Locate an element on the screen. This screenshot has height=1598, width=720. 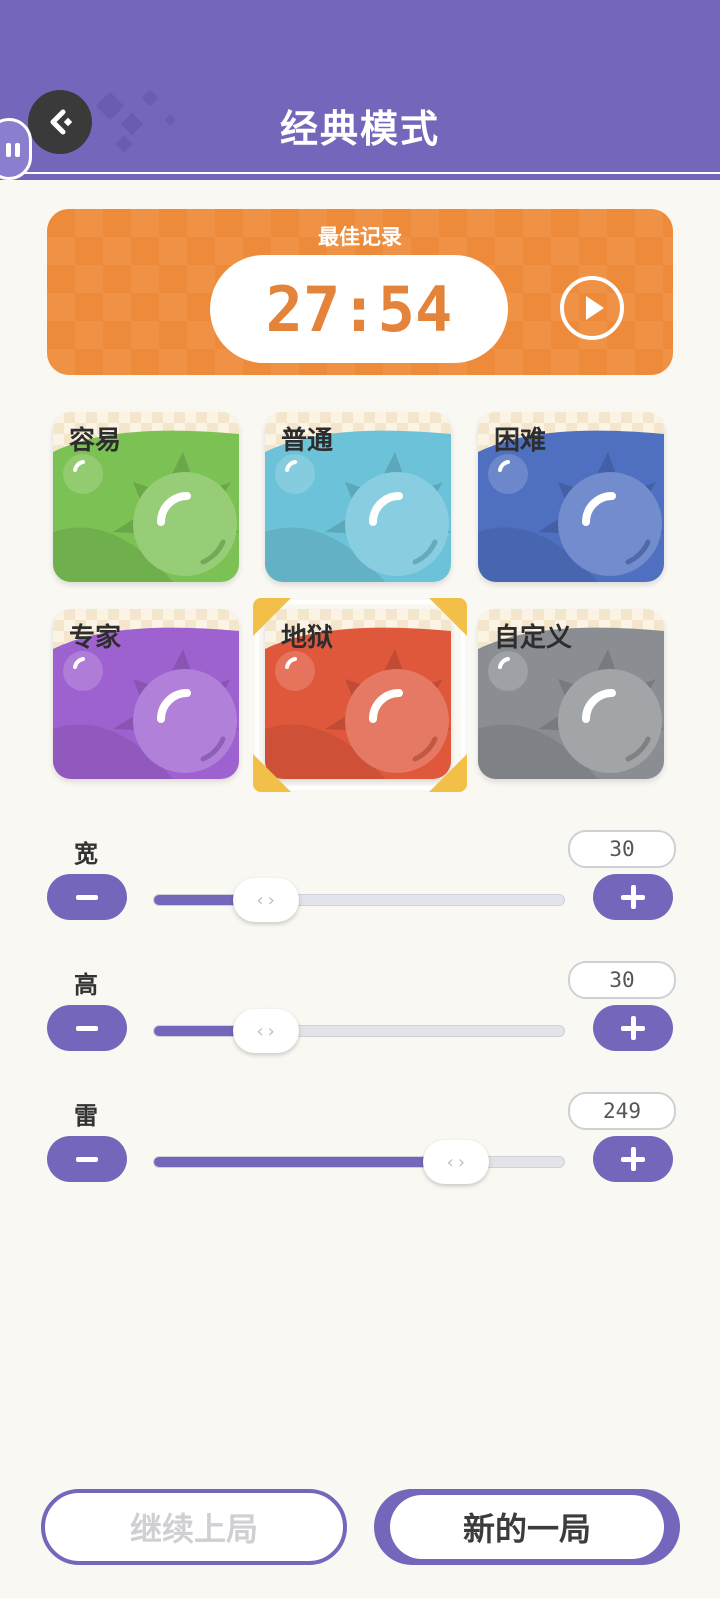
best-record-card: 最佳记录 27:54 is located at coordinates (360, 292).